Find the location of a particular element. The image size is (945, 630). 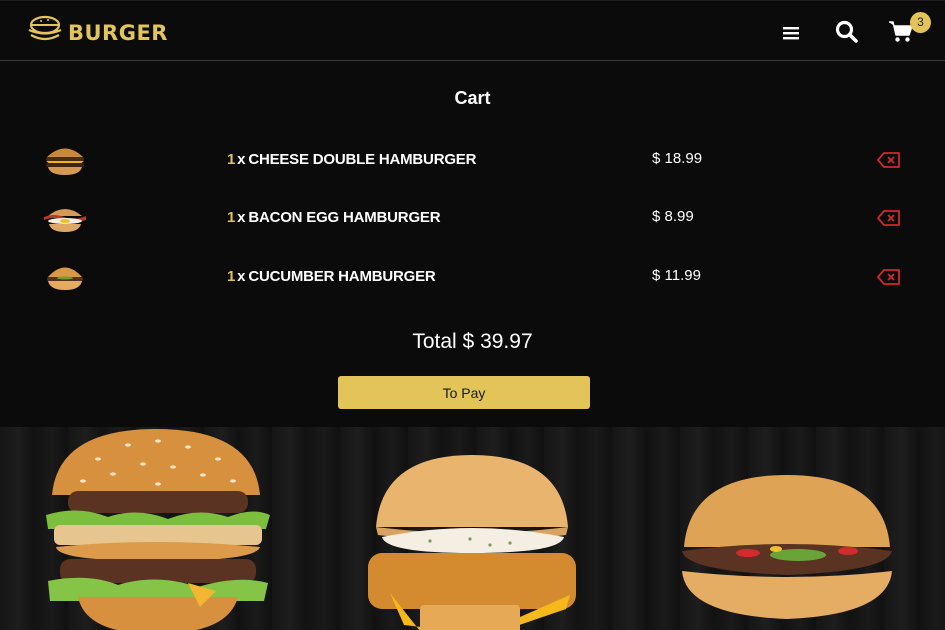

brand: BURGER is located at coordinates (96, 32).